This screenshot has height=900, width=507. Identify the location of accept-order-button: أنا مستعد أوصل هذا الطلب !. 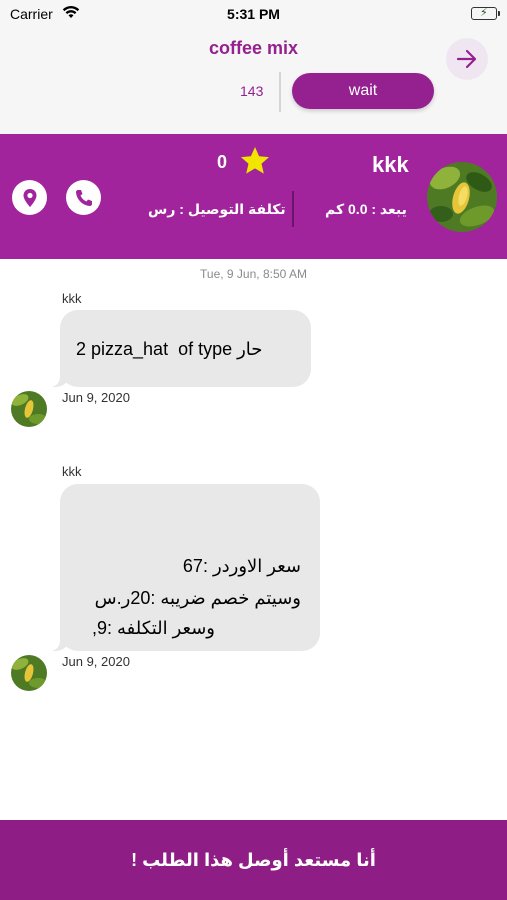
(253, 860).